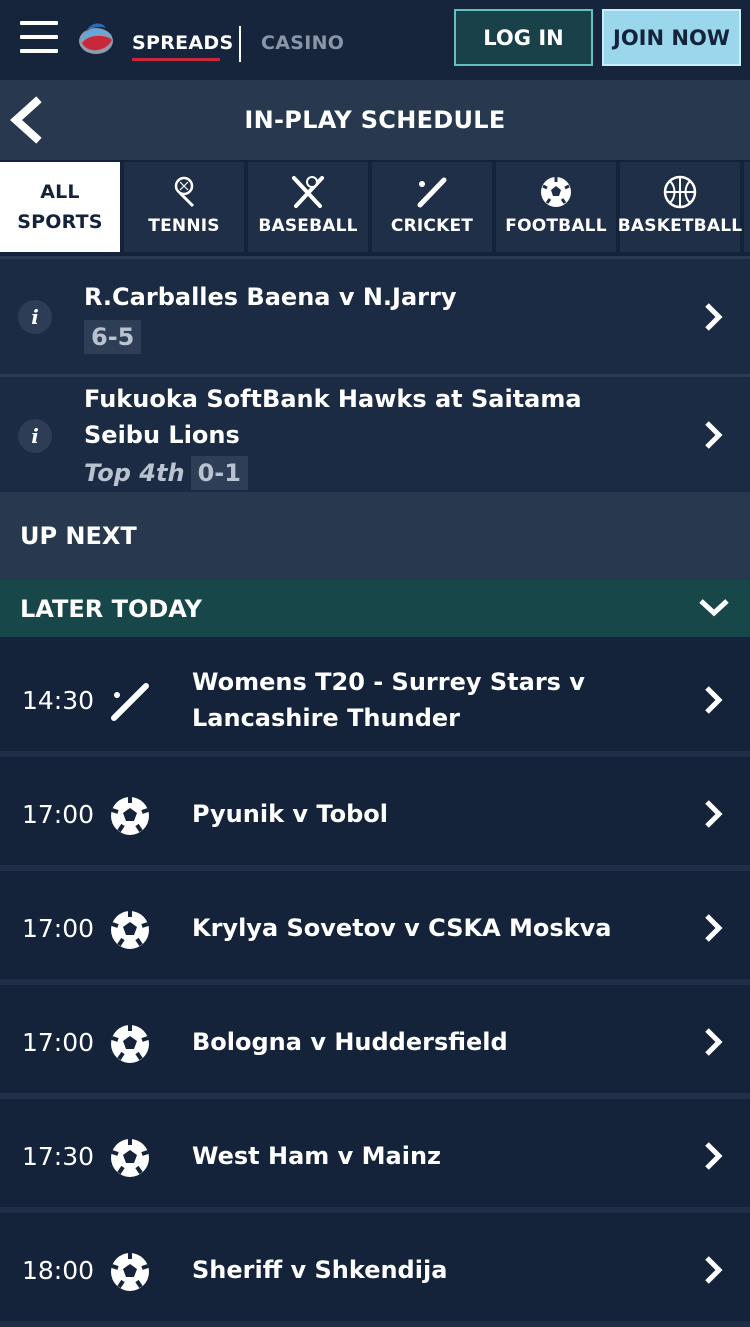 The height and width of the screenshot is (1327, 750). Describe the element at coordinates (680, 226) in the screenshot. I see `tab-label: BASKETBALL` at that location.